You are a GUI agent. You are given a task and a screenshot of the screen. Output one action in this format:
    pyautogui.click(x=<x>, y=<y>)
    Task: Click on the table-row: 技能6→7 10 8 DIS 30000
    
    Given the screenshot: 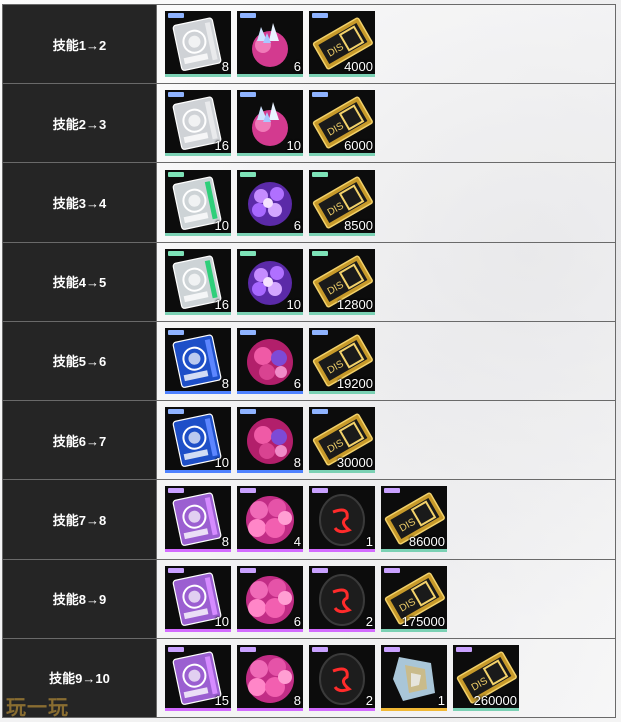 What is the action you would take?
    pyautogui.click(x=309, y=440)
    